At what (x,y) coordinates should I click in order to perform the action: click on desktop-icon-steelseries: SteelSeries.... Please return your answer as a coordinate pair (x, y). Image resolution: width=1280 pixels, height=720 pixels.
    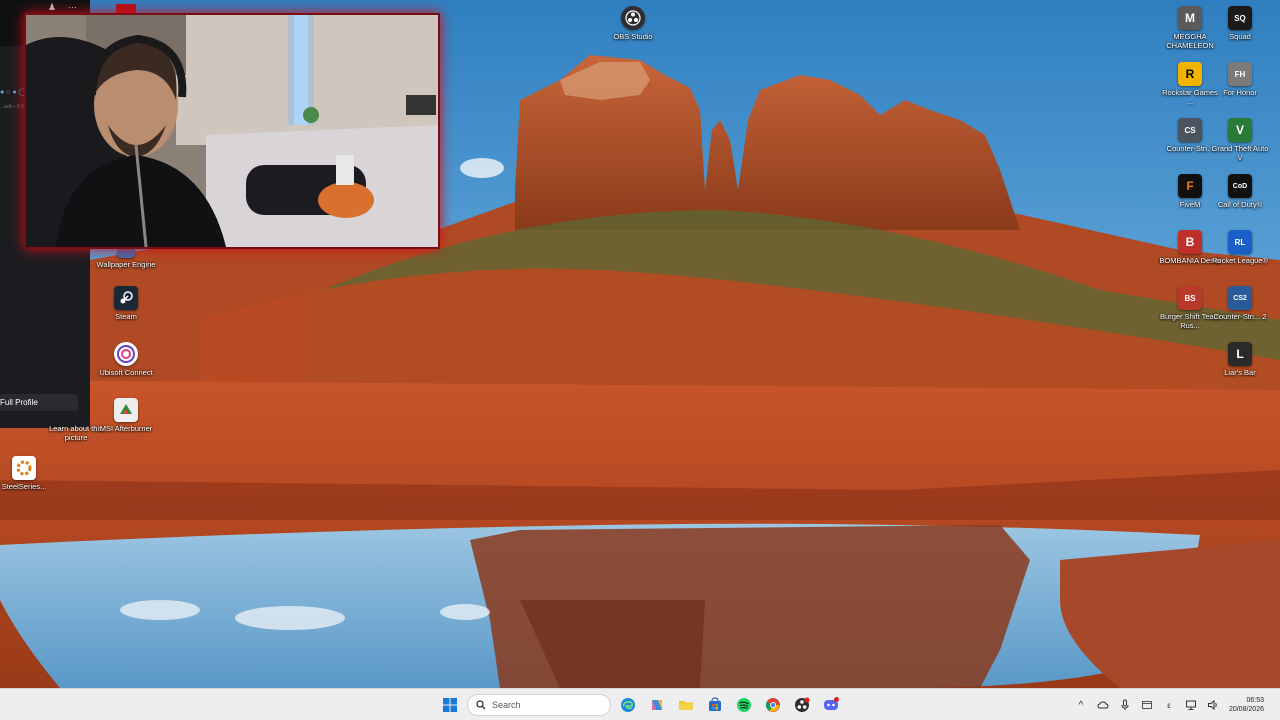
    Looking at the image, I should click on (27, 473).